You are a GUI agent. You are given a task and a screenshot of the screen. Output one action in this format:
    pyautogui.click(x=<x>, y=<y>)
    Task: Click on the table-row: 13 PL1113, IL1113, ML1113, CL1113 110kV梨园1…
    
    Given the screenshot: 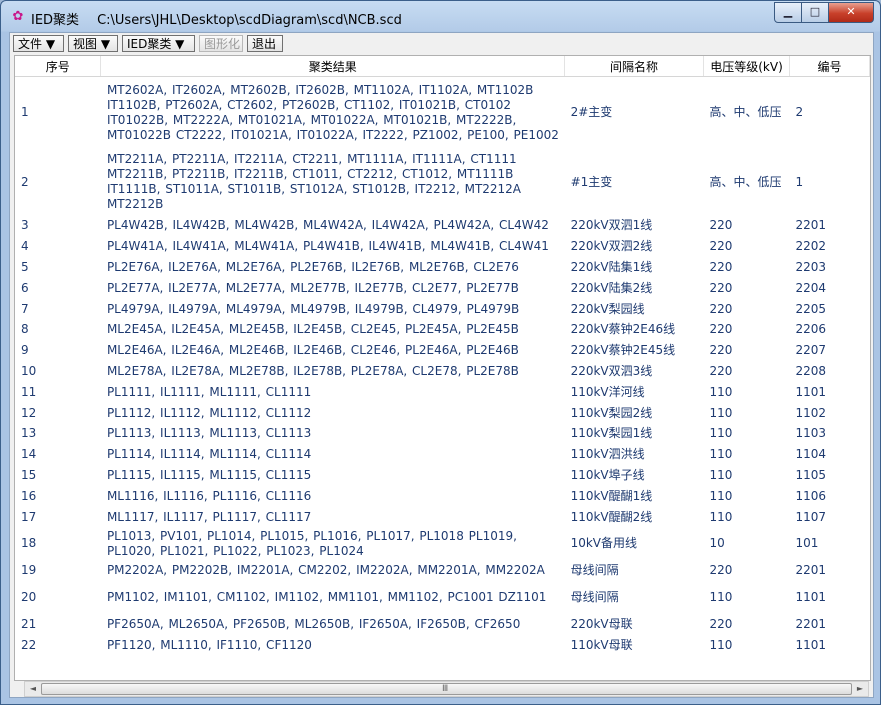 What is the action you would take?
    pyautogui.click(x=442, y=433)
    